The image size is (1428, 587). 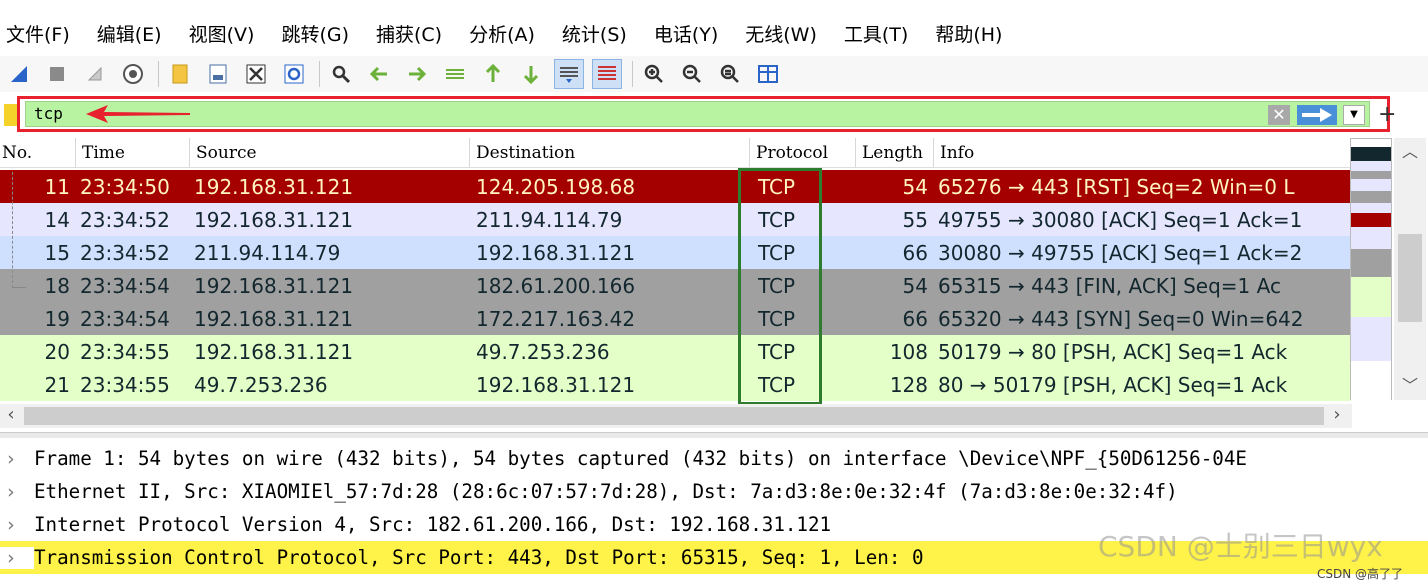 I want to click on menu-item-5: 分析(A), so click(x=502, y=33).